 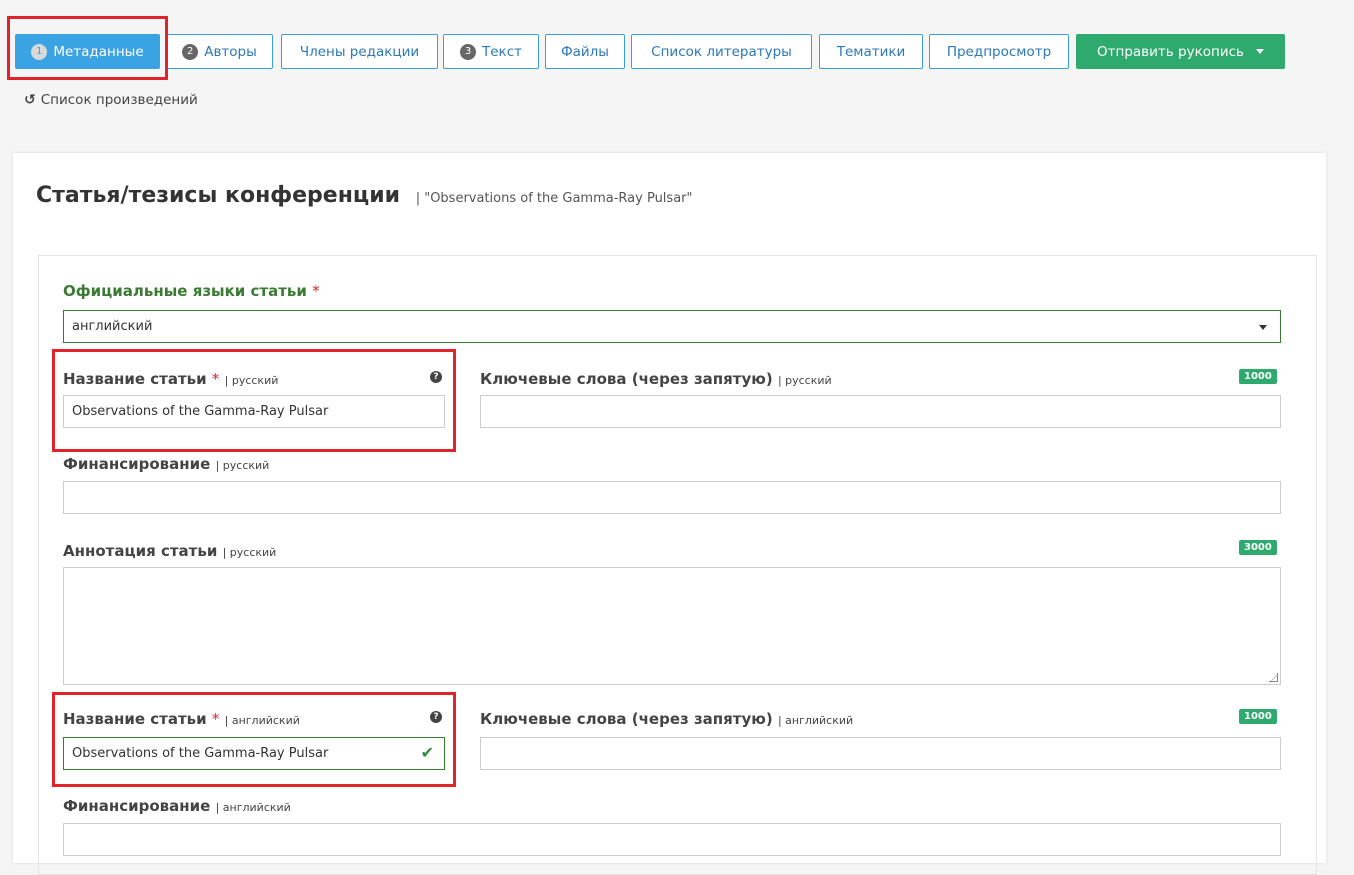 I want to click on title-ru-label: Название статьи * | русский, so click(x=170, y=379).